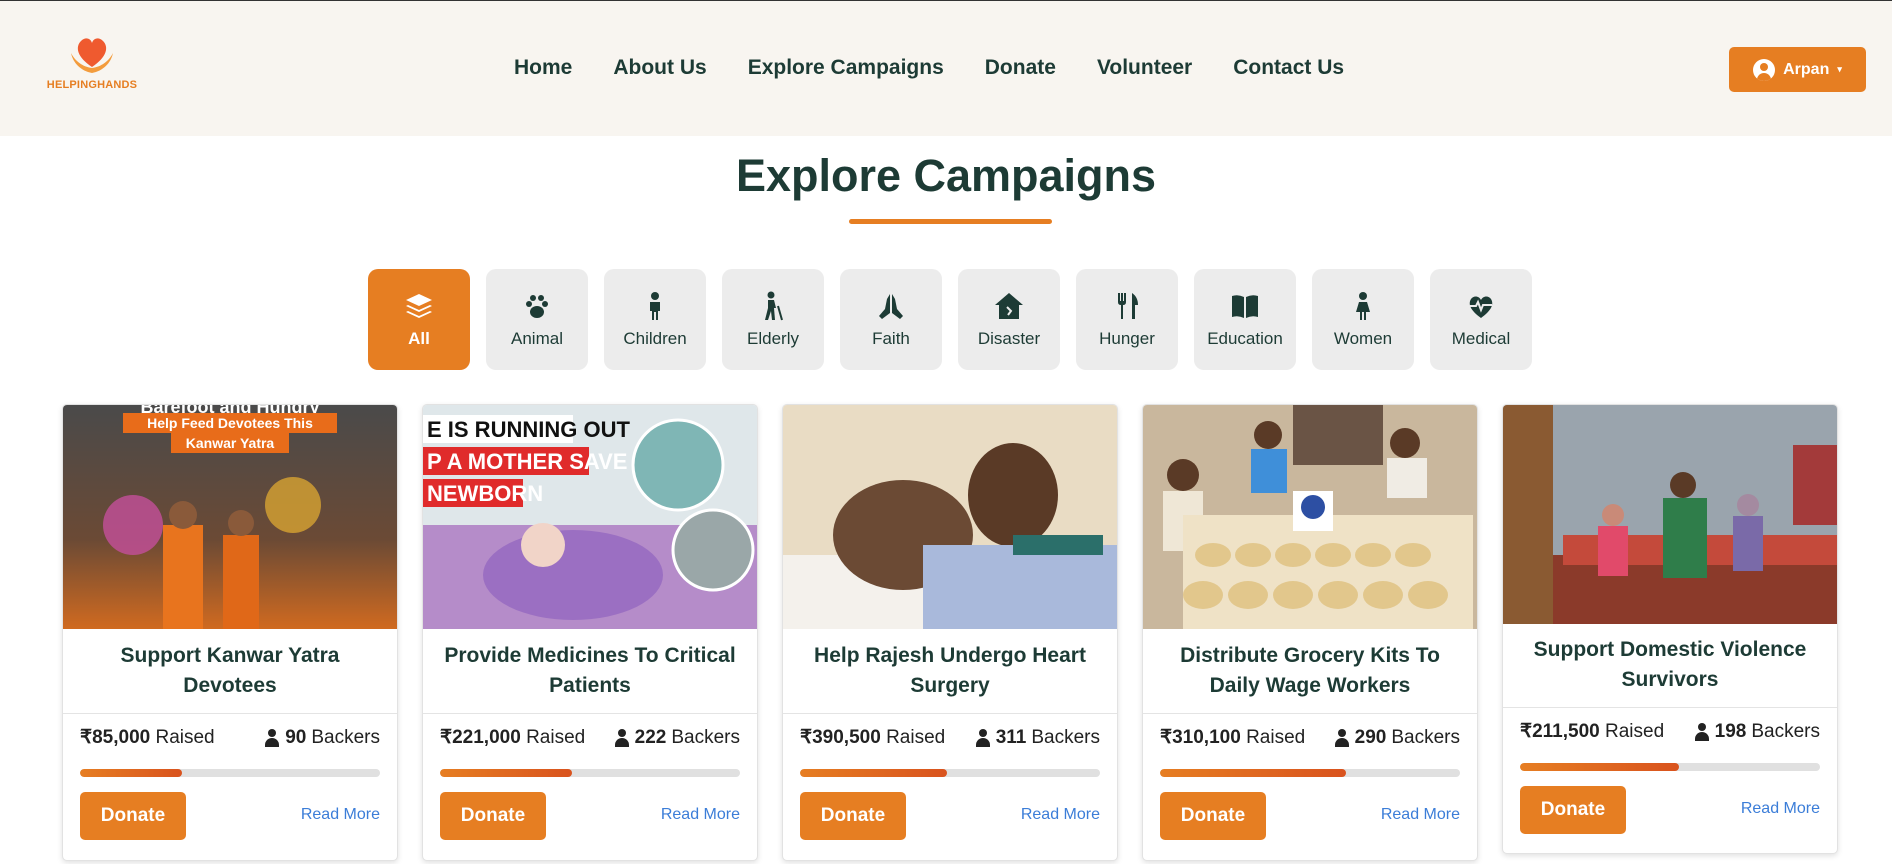  I want to click on category-label: Education, so click(1245, 338).